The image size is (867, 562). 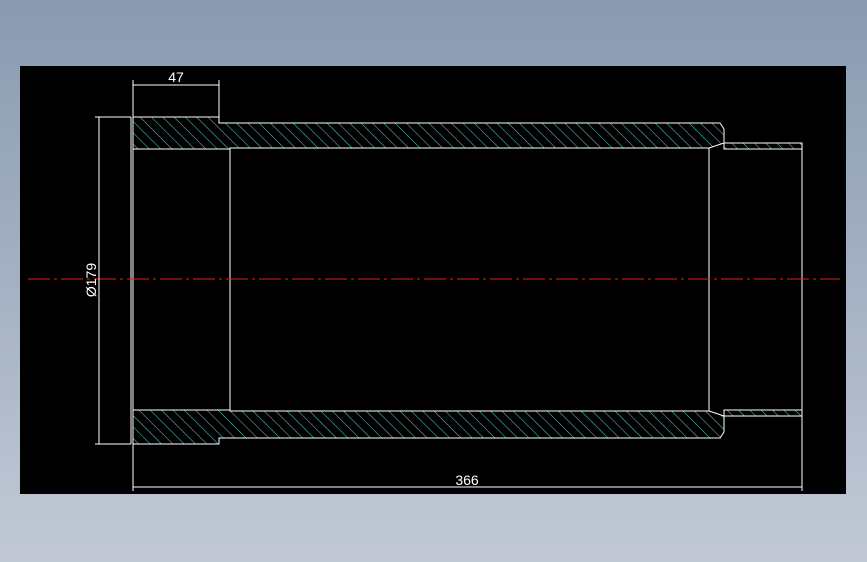 What do you see at coordinates (467, 480) in the screenshot?
I see `dim-366-text: 366` at bounding box center [467, 480].